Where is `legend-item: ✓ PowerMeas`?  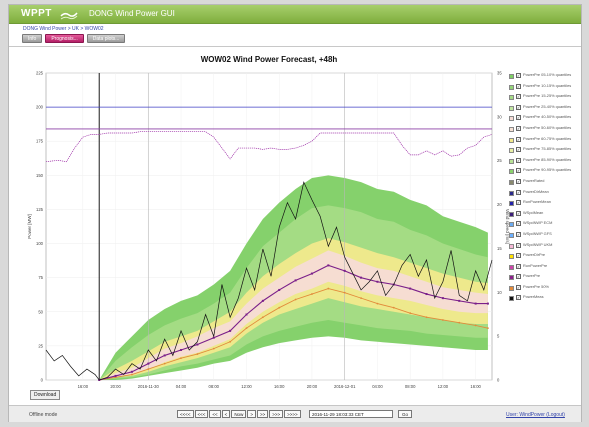 legend-item: ✓ PowerMeas is located at coordinates (544, 300).